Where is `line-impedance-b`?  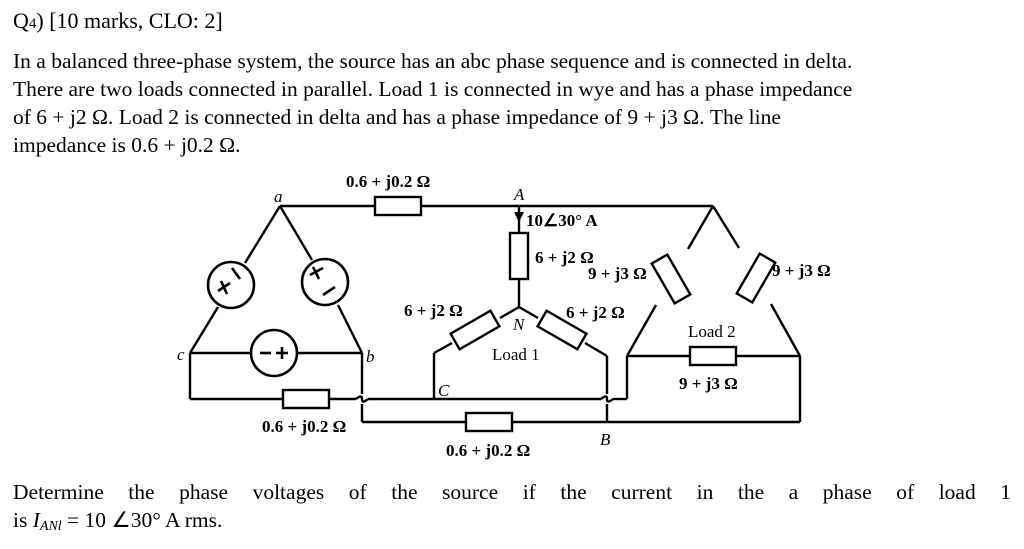 line-impedance-b is located at coordinates (489, 422).